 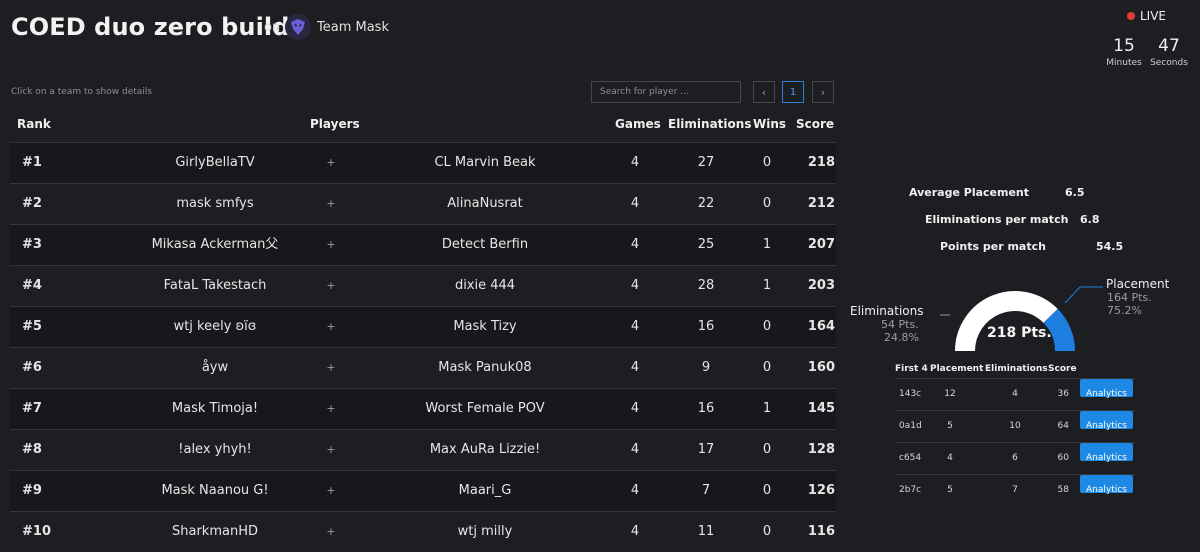 What do you see at coordinates (32, 490) in the screenshot?
I see `rank-cell: #9` at bounding box center [32, 490].